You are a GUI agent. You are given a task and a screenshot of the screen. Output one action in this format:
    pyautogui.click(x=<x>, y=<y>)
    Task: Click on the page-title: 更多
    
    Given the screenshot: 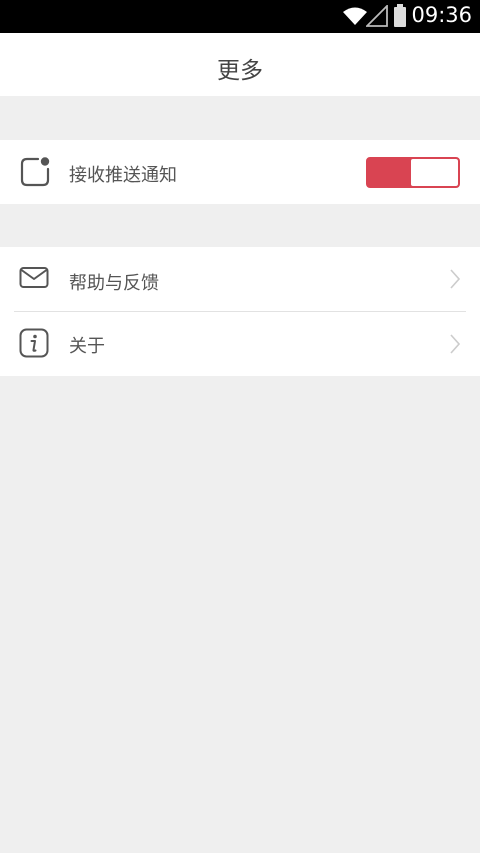 What is the action you would take?
    pyautogui.click(x=240, y=71)
    